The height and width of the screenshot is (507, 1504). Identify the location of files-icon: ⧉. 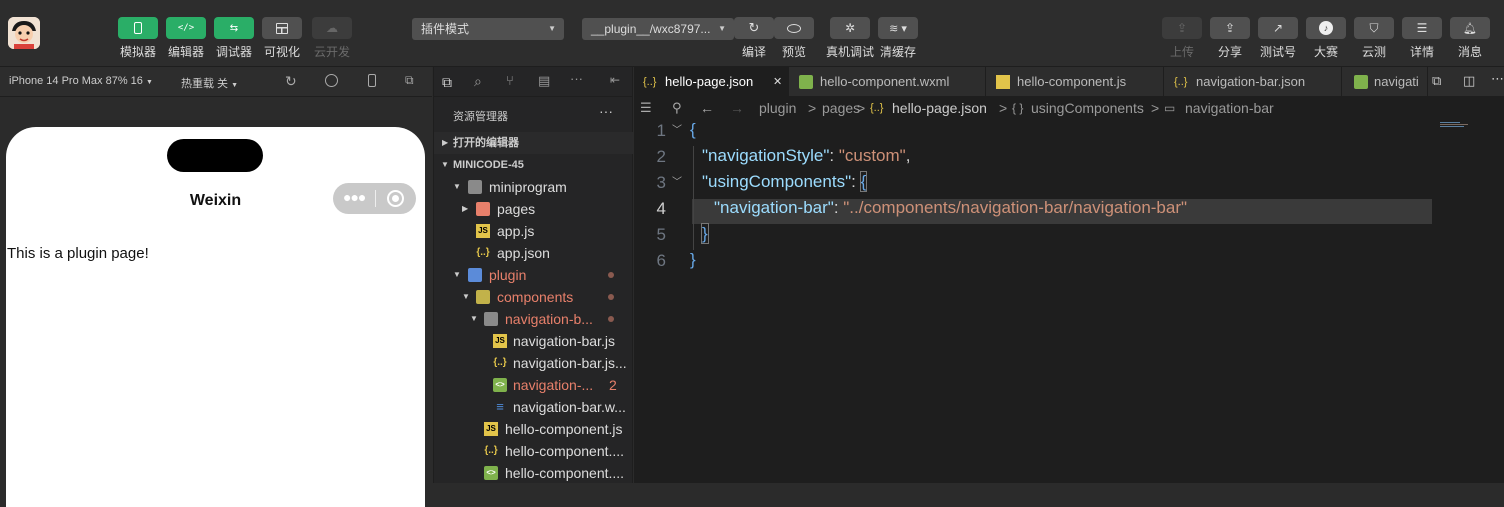
(447, 82).